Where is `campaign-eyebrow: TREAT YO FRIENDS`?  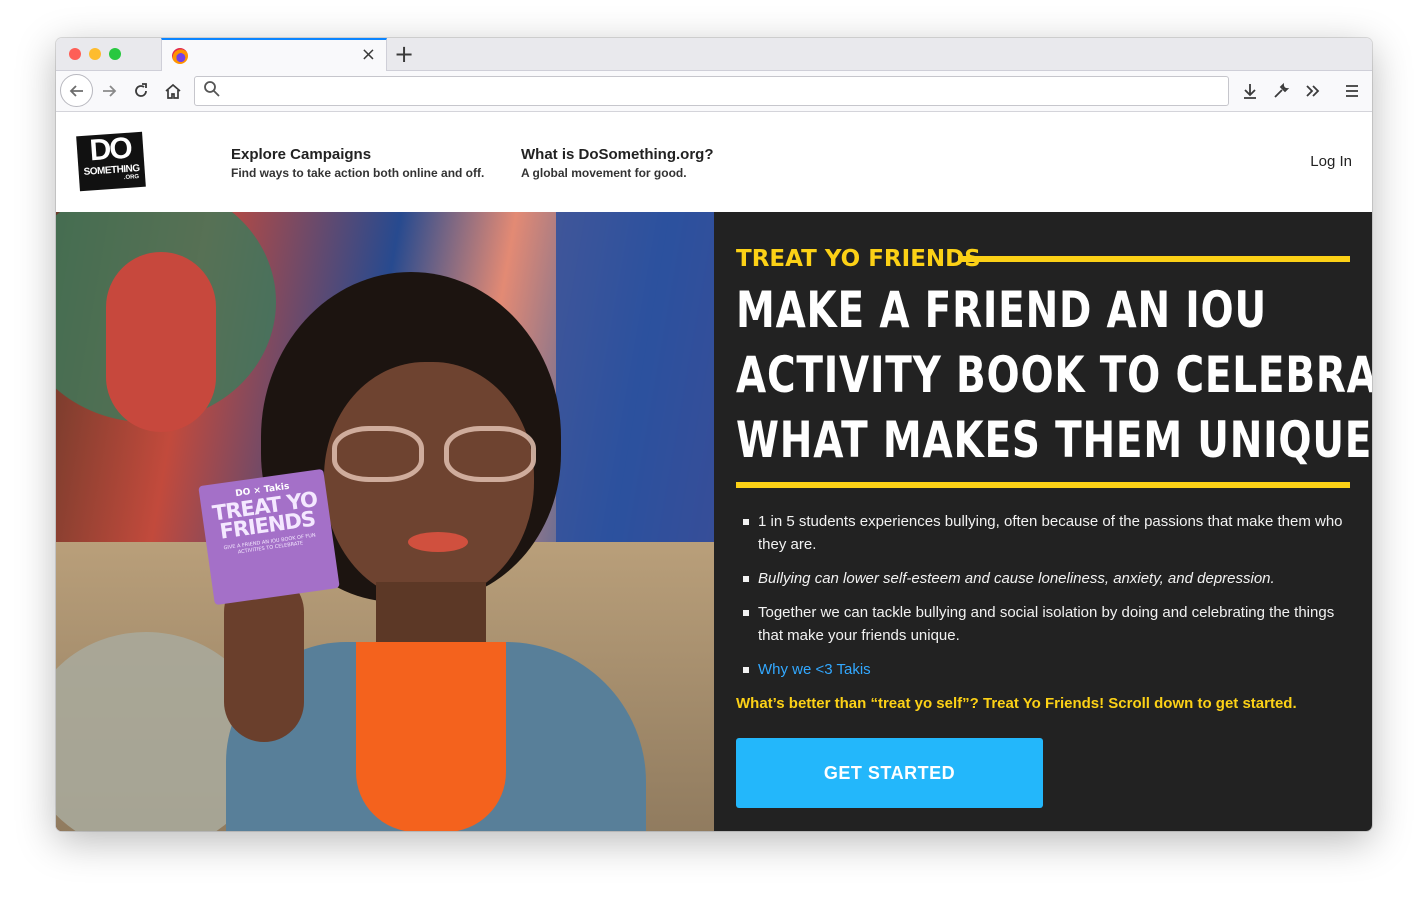 campaign-eyebrow: TREAT YO FRIENDS is located at coordinates (858, 259).